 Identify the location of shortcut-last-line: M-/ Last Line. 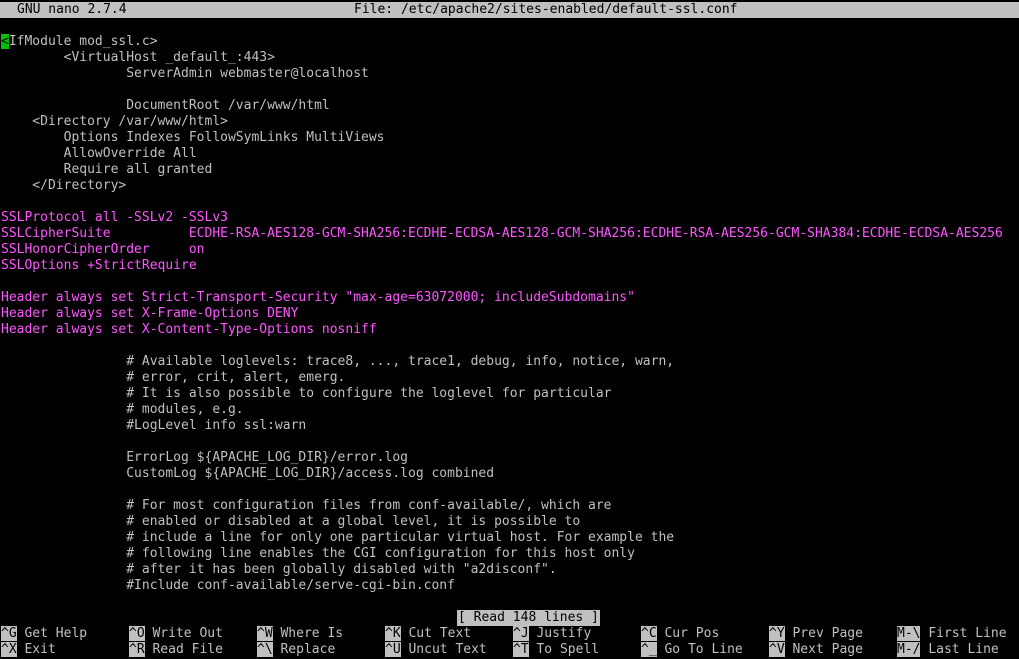
(948, 650).